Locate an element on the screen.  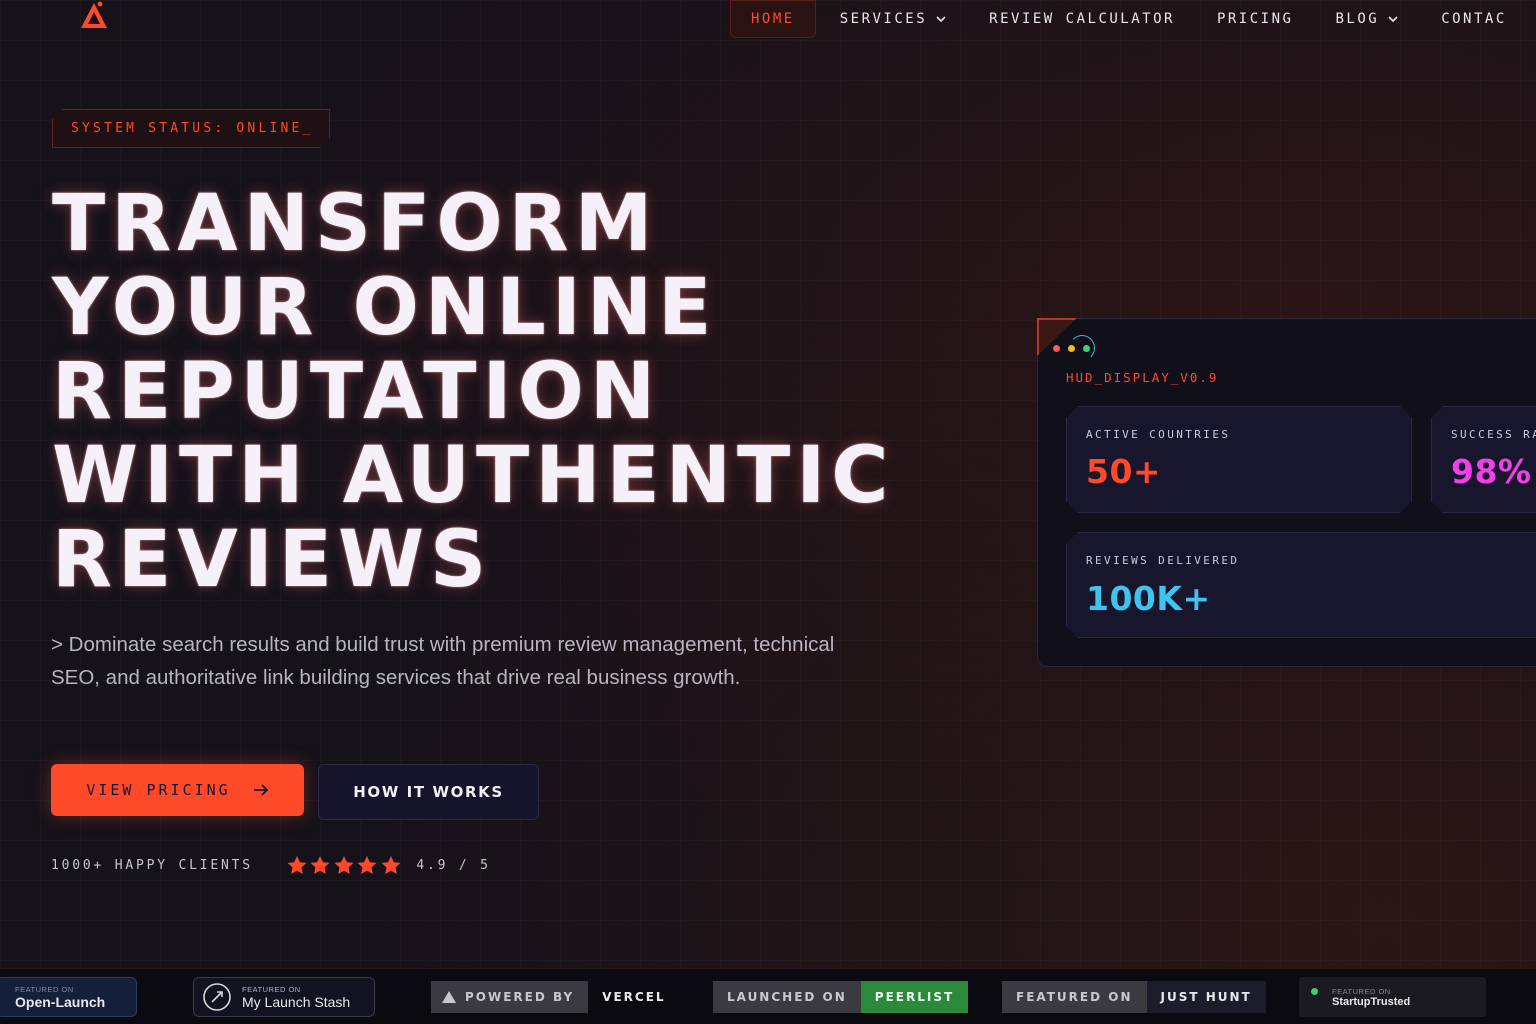
my-launch-stash-badge: FEATURED ON My Launch Stash is located at coordinates (284, 997).